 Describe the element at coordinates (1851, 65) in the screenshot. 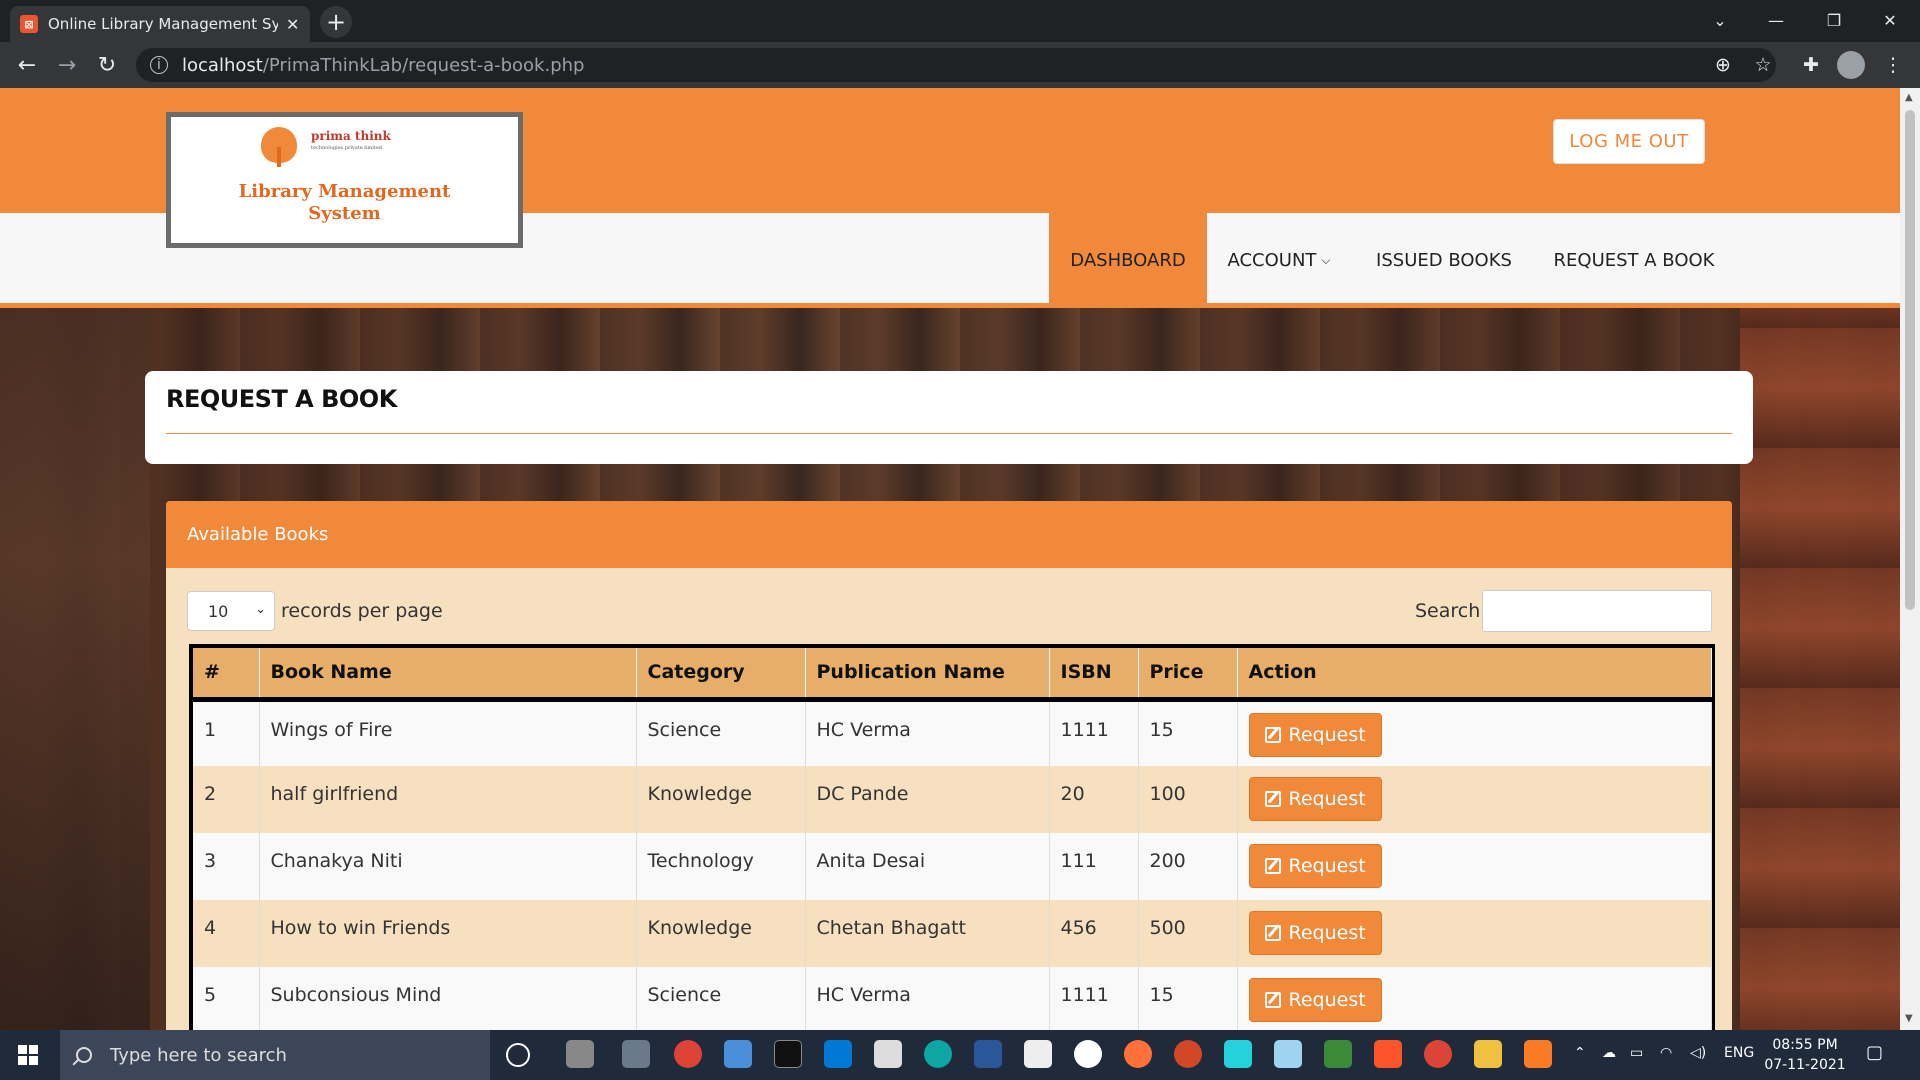

I see `profile-avatar` at that location.